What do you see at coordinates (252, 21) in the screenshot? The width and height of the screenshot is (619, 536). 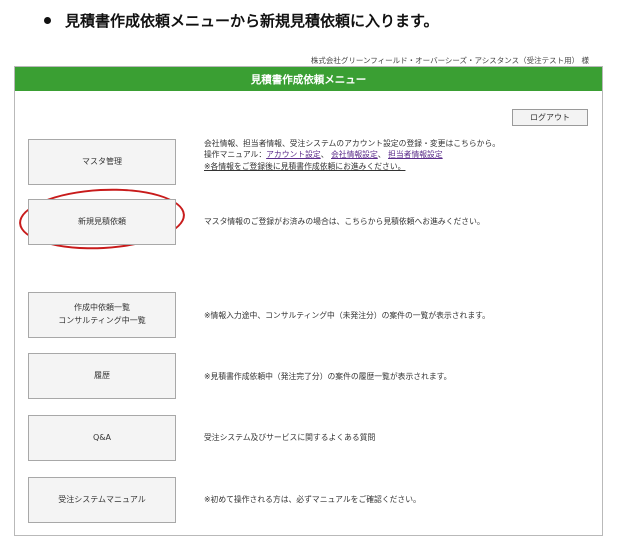 I see `instruction-label: 見積書作成依頼メニューから新規見積依頼に入ります。` at bounding box center [252, 21].